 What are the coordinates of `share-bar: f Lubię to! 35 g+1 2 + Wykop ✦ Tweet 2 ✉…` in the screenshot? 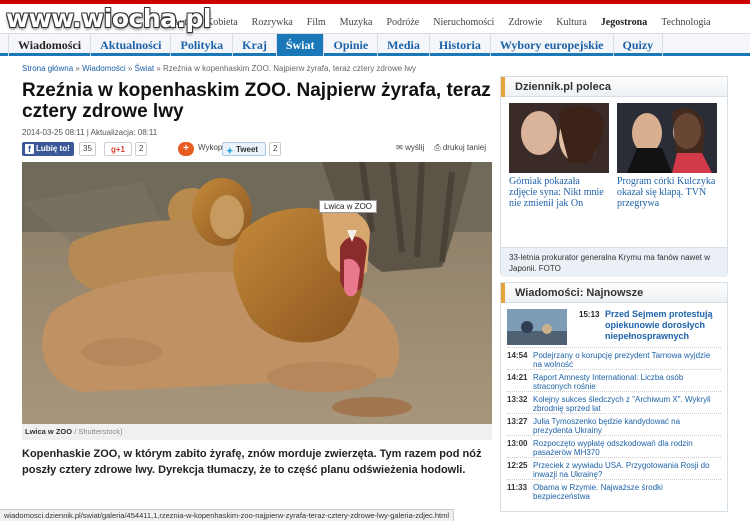 It's located at (257, 150).